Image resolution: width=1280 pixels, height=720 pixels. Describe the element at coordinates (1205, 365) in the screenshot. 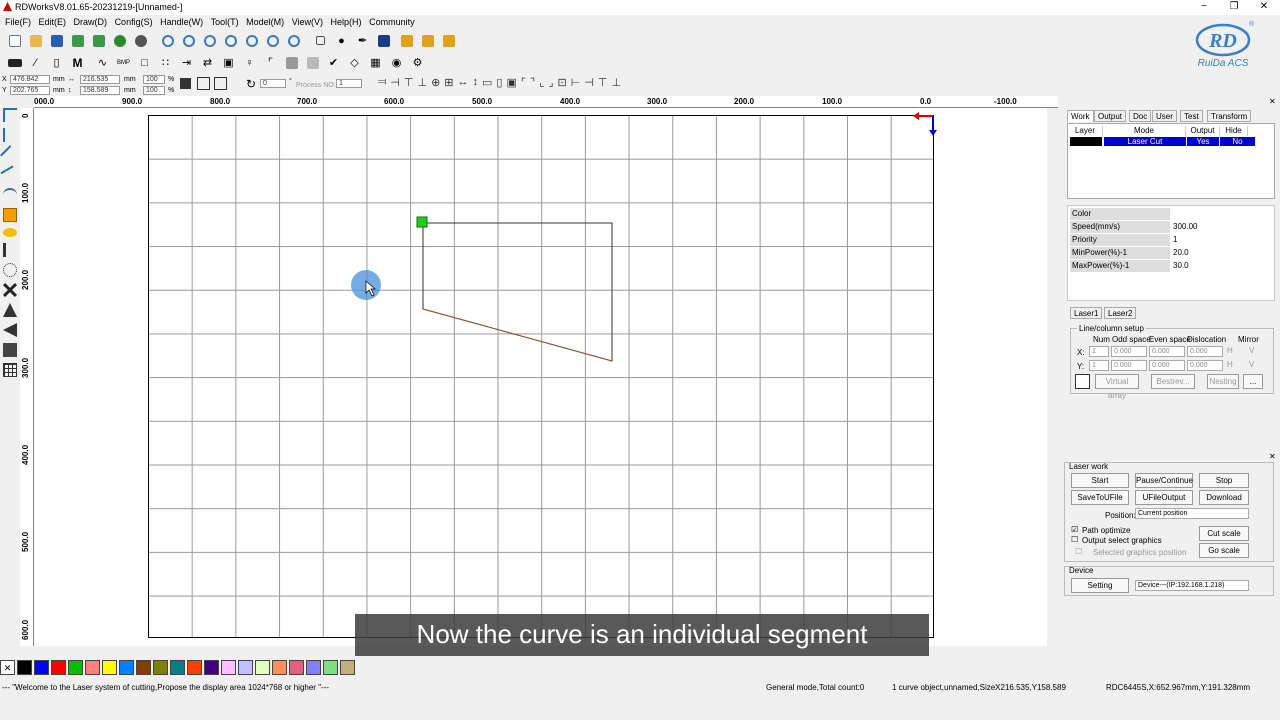

I see `array-y-dislocation-input: 0.000` at that location.